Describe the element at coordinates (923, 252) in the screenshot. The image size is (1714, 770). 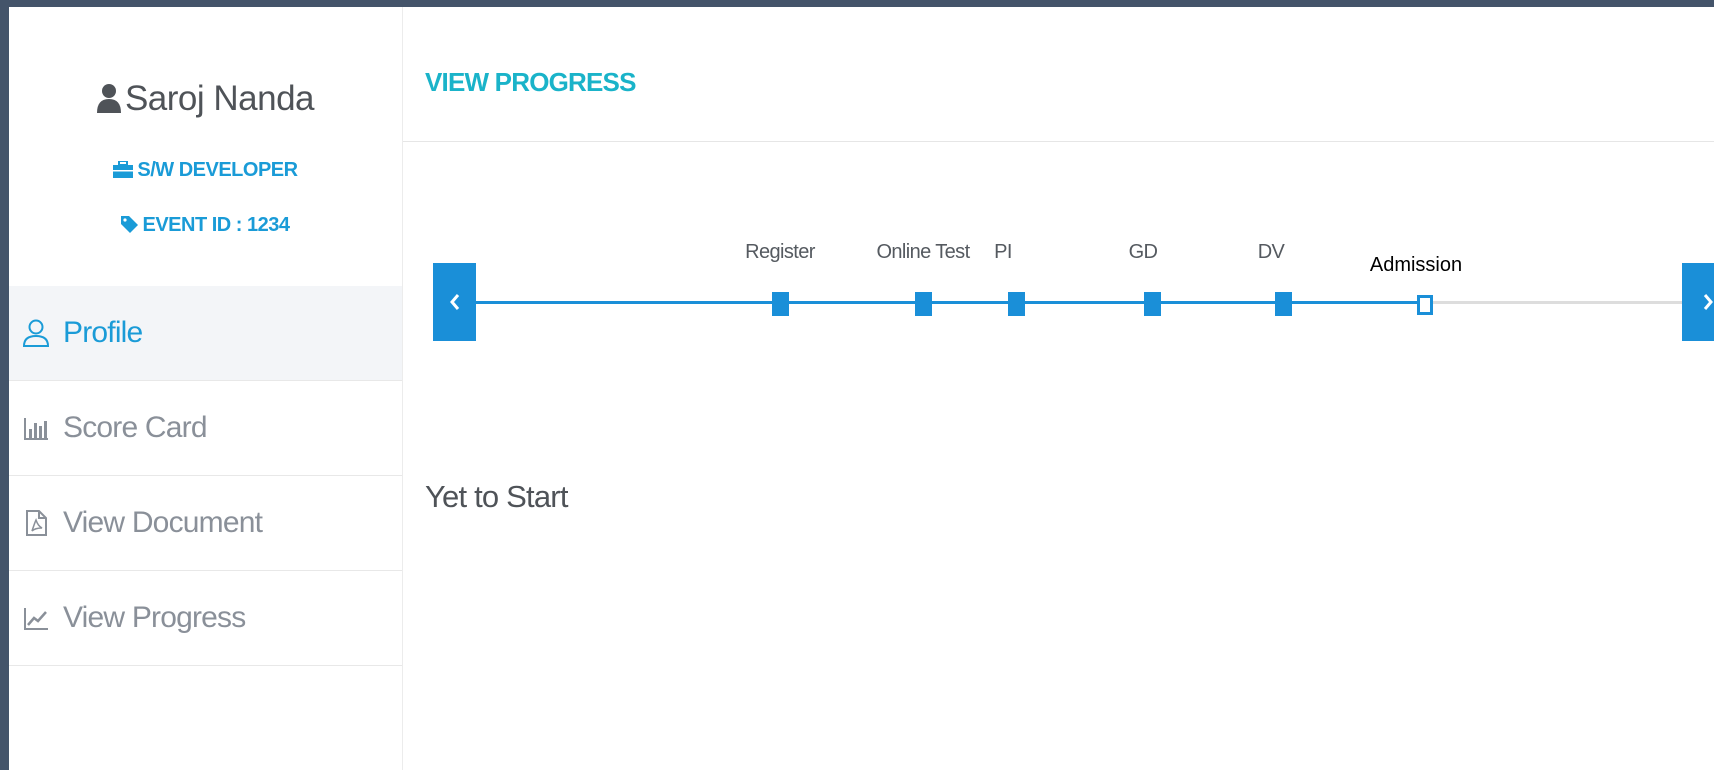
I see `step-label-online-test: Online Test` at that location.